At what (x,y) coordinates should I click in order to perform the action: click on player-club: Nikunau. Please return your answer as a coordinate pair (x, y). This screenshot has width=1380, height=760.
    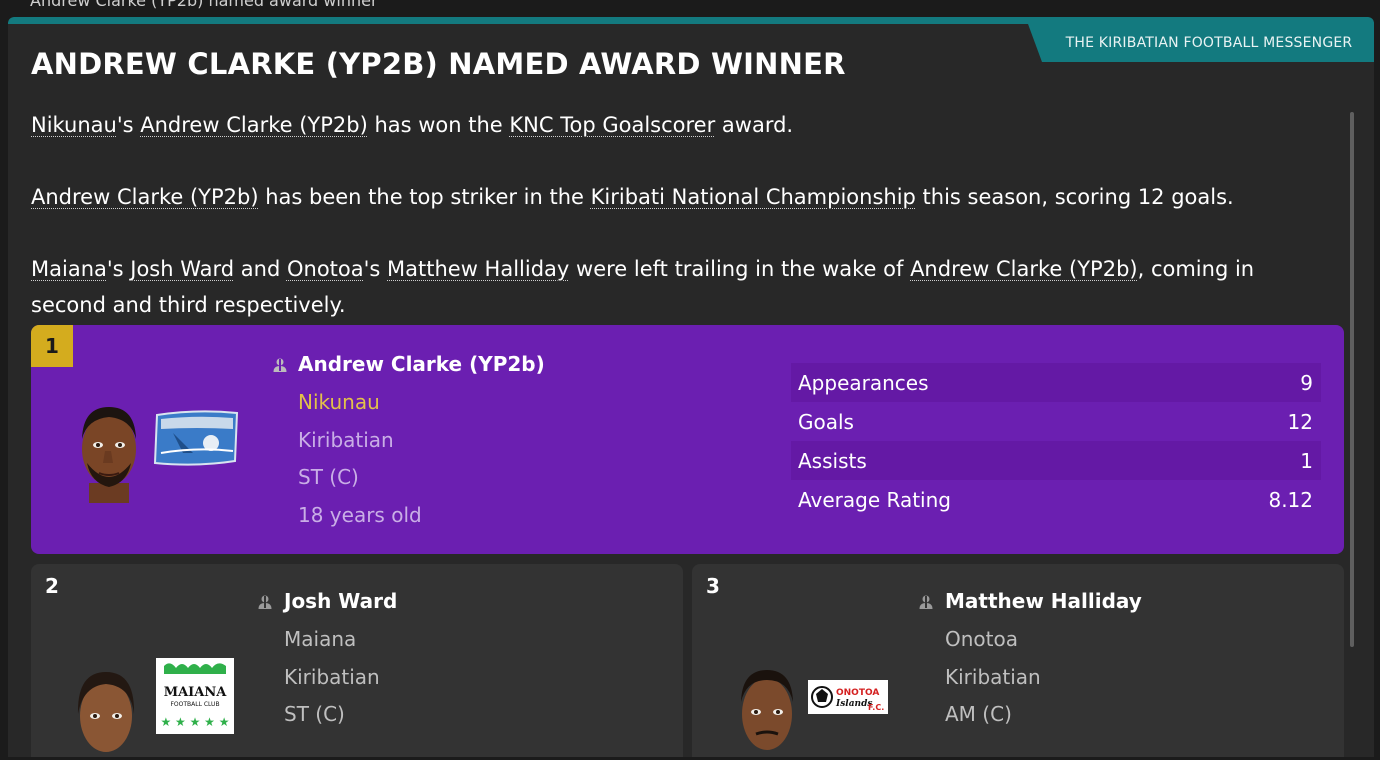
    Looking at the image, I should click on (339, 402).